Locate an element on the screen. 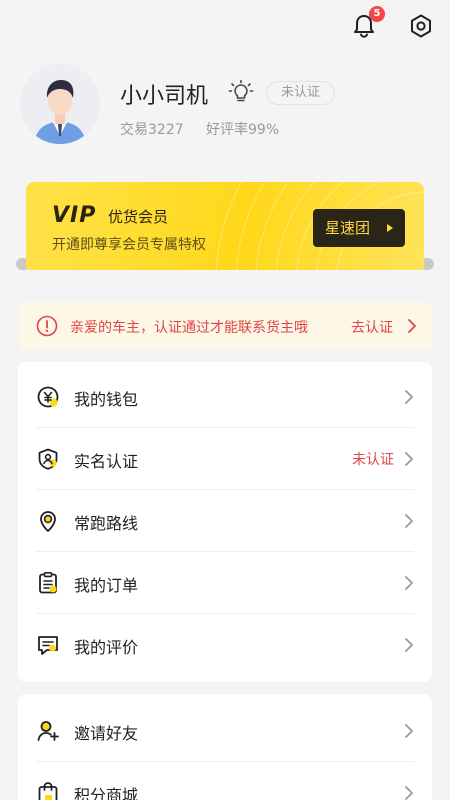  menu-item-reviews: 我的评价 is located at coordinates (225, 645).